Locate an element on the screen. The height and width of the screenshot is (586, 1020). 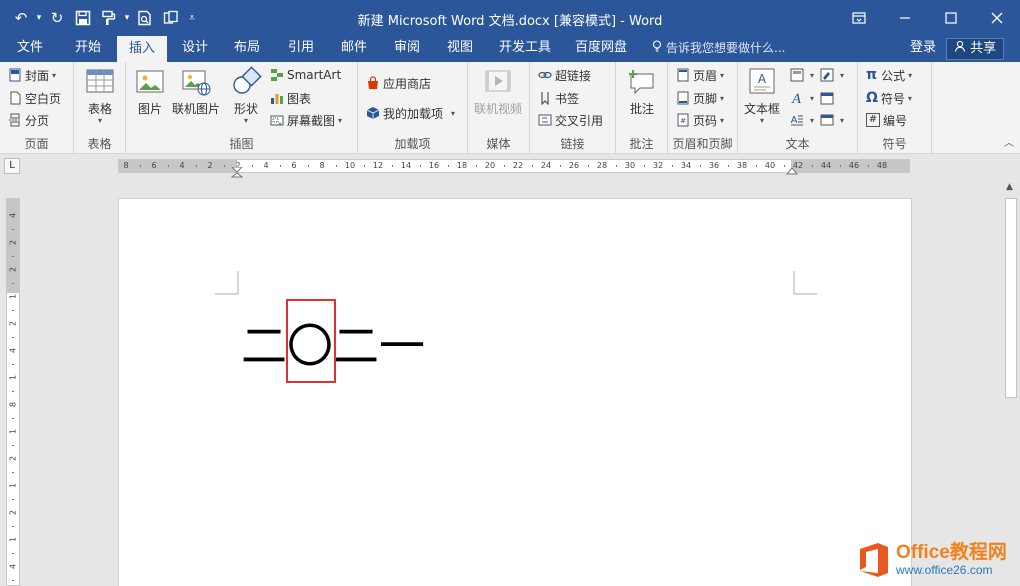
hyperlink-button: 超链接 is located at coordinates (564, 75).